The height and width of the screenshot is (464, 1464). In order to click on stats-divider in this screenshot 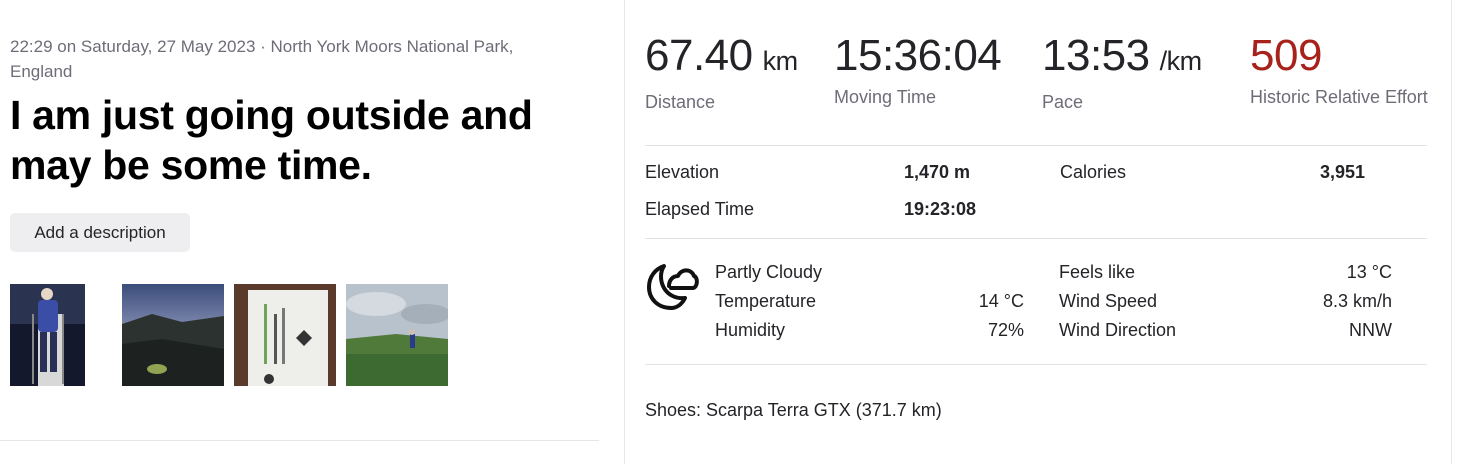, I will do `click(1036, 145)`.